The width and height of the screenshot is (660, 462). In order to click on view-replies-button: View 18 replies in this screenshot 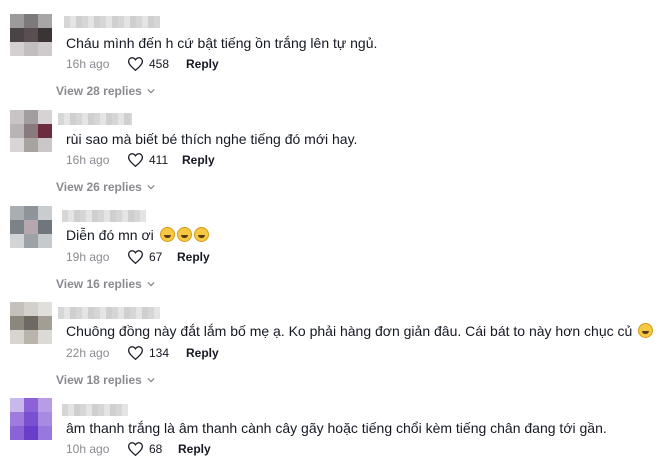, I will do `click(105, 380)`.